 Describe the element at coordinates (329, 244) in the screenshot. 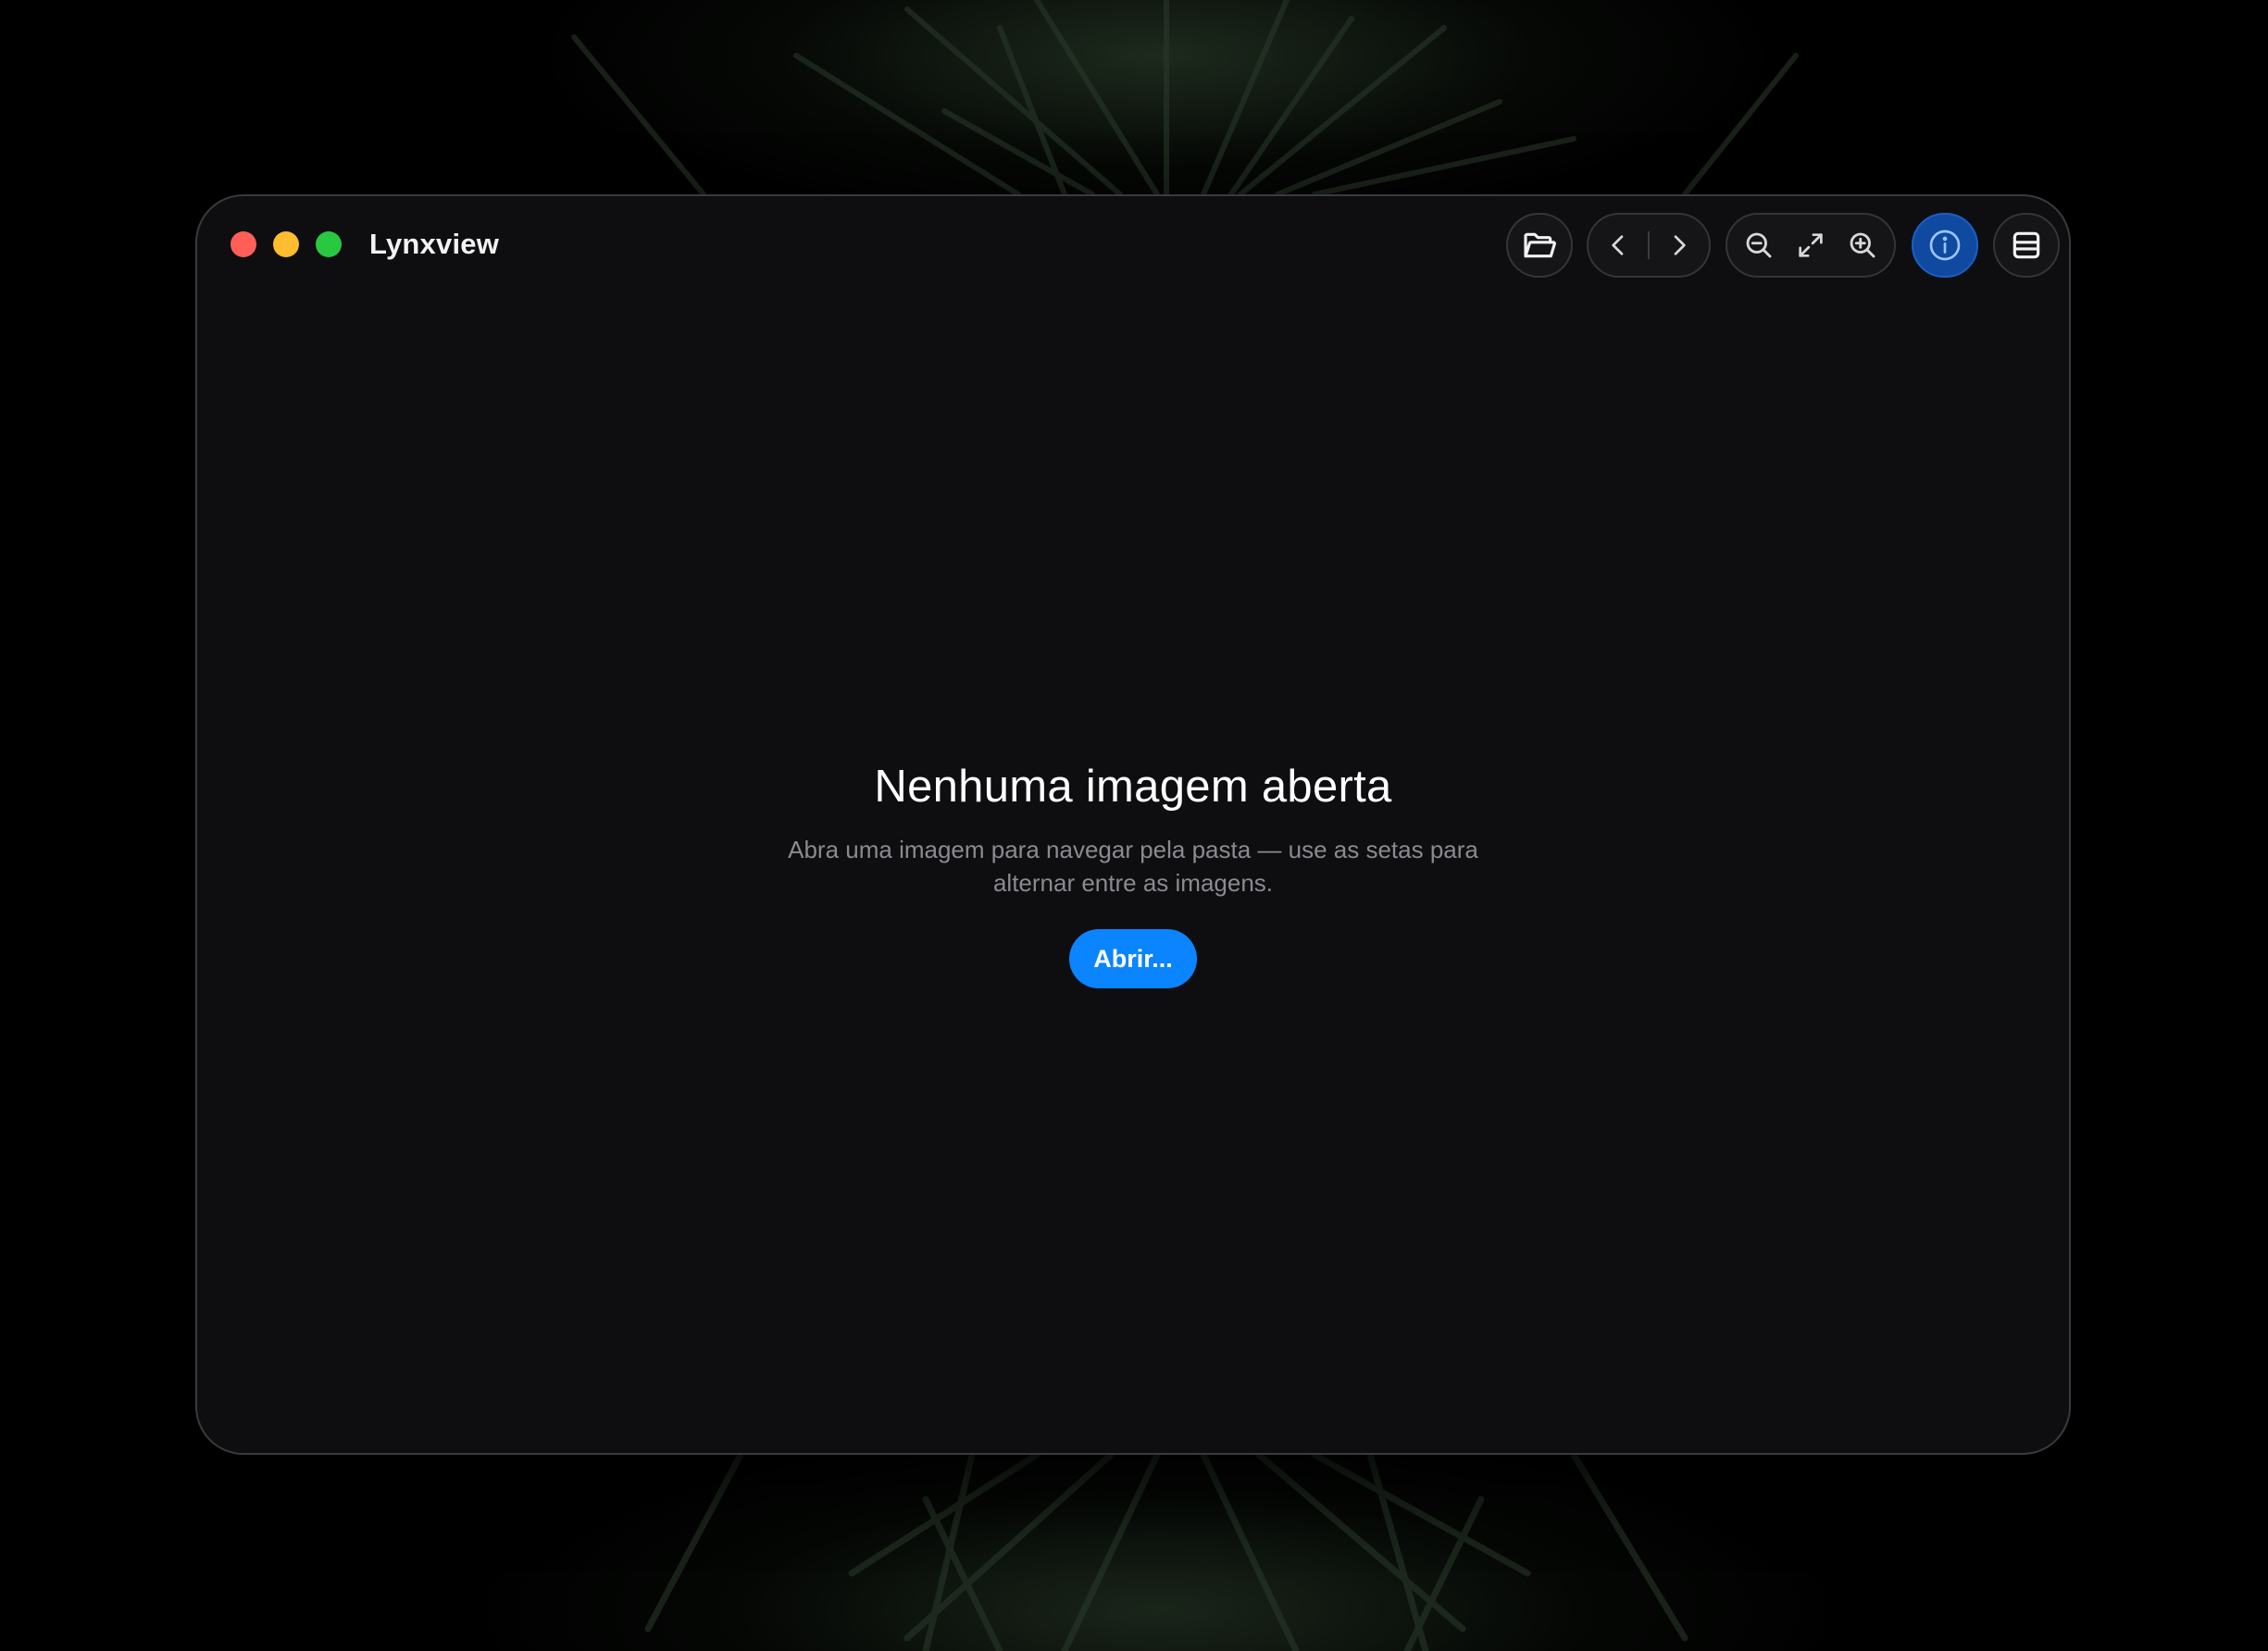

I see `maximize-window-button` at that location.